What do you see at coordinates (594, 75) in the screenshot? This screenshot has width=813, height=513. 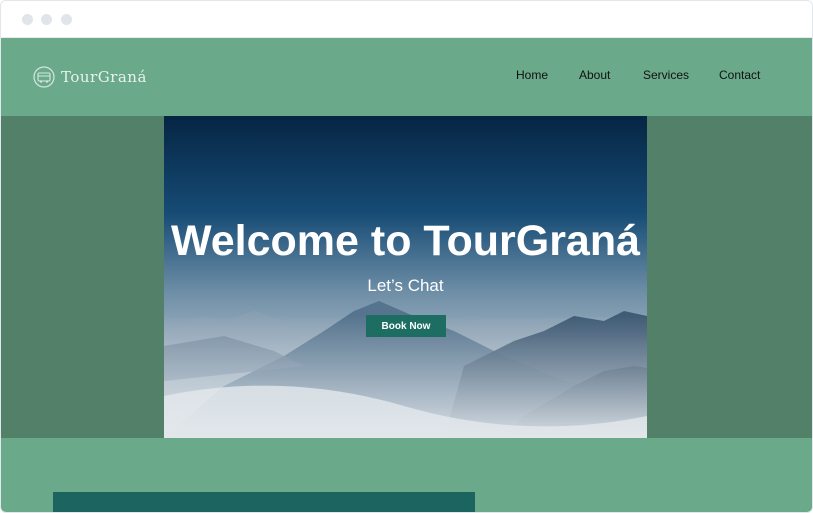 I see `nav-about: About` at bounding box center [594, 75].